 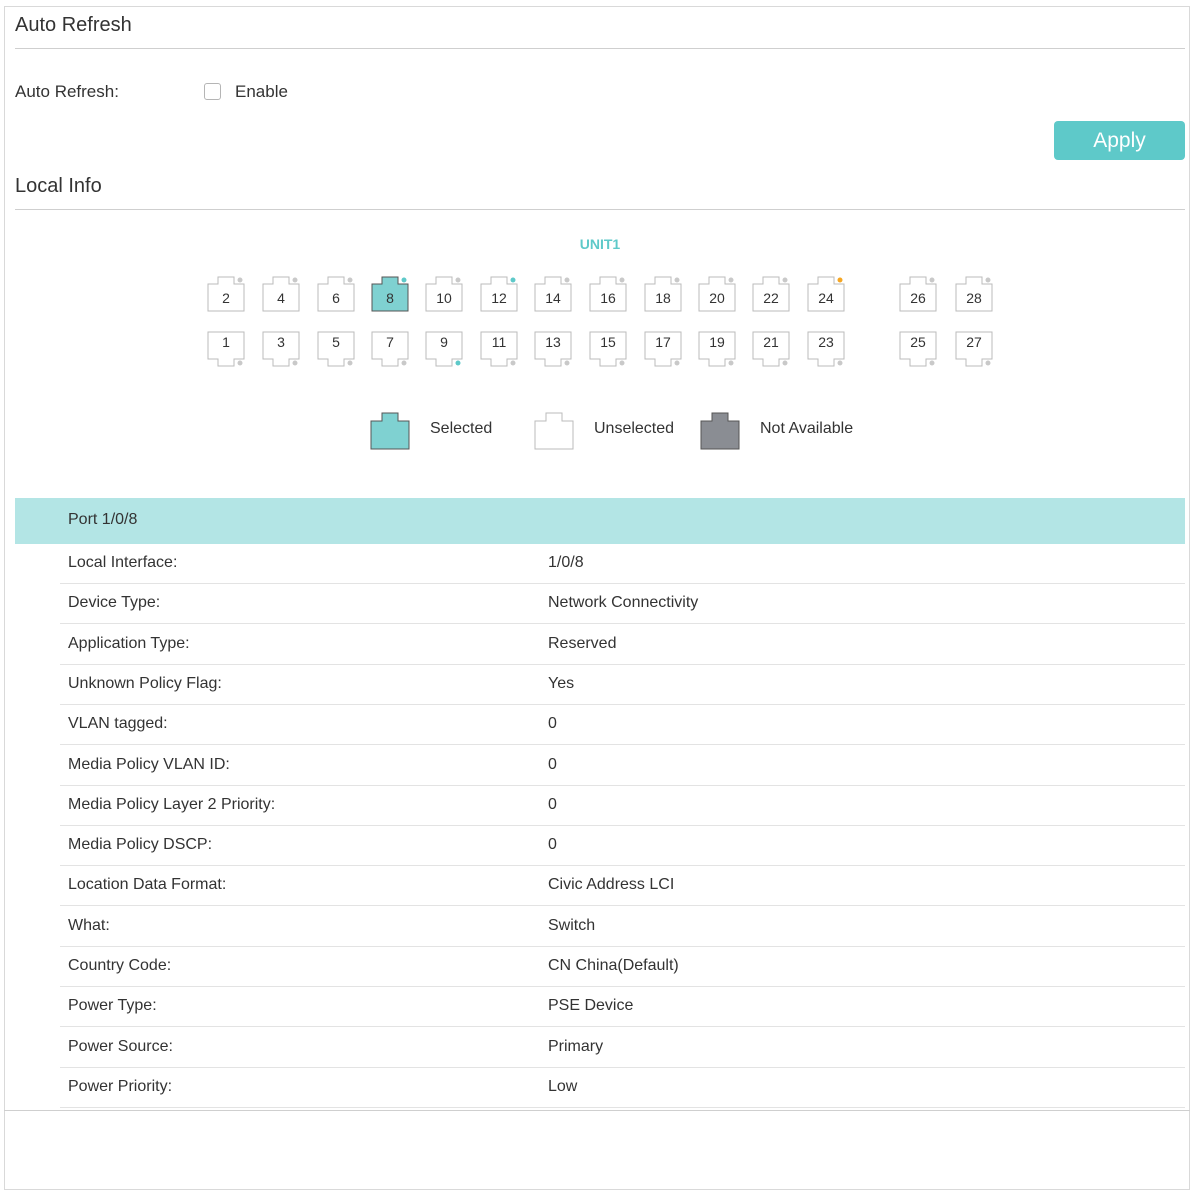 I want to click on auto-refresh-label: Auto Refresh:, so click(x=67, y=91).